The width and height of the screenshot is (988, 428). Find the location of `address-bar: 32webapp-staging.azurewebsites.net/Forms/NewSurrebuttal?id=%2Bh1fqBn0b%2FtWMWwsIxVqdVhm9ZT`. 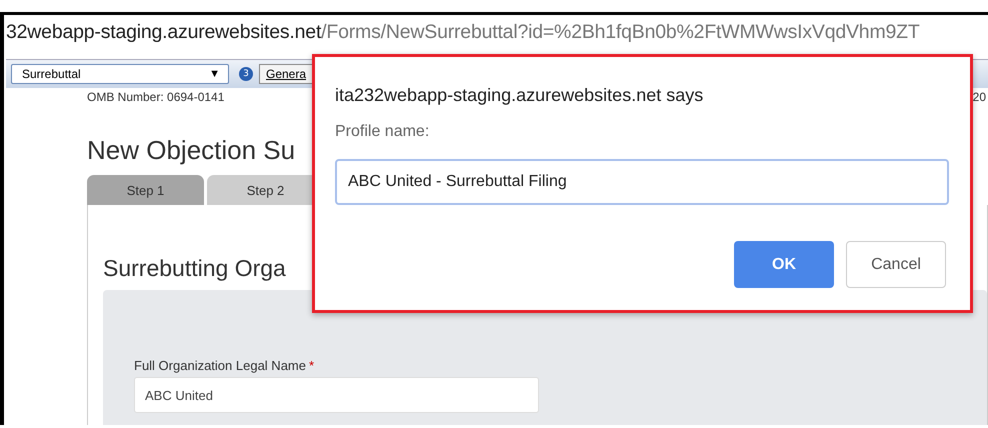

address-bar: 32webapp-staging.azurewebsites.net/Forms/NewSurrebuttal?id=%2Bh1fqBn0b%2FtWMWwsIxVqdVhm9ZT is located at coordinates (497, 32).